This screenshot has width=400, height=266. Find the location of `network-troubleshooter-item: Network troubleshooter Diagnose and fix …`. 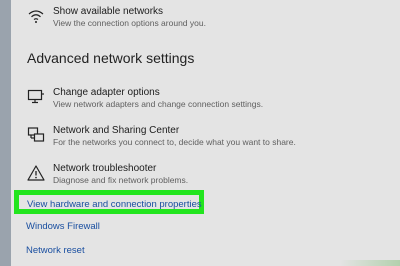

network-troubleshooter-item: Network troubleshooter Diagnose and fix … is located at coordinates (107, 174).